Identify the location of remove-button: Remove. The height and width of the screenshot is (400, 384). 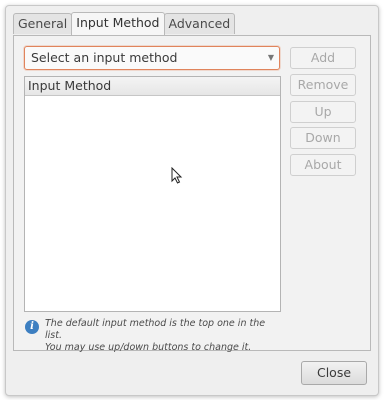
(323, 85).